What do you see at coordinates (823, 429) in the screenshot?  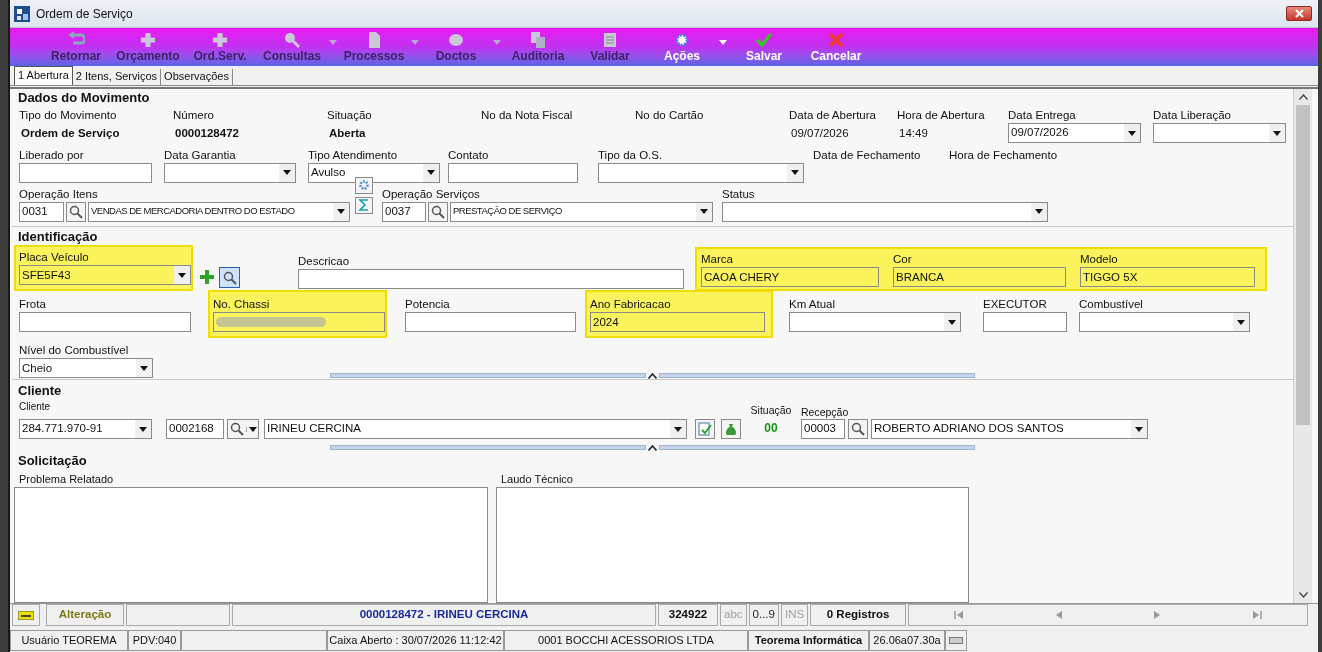 I see `input-field: 00003` at bounding box center [823, 429].